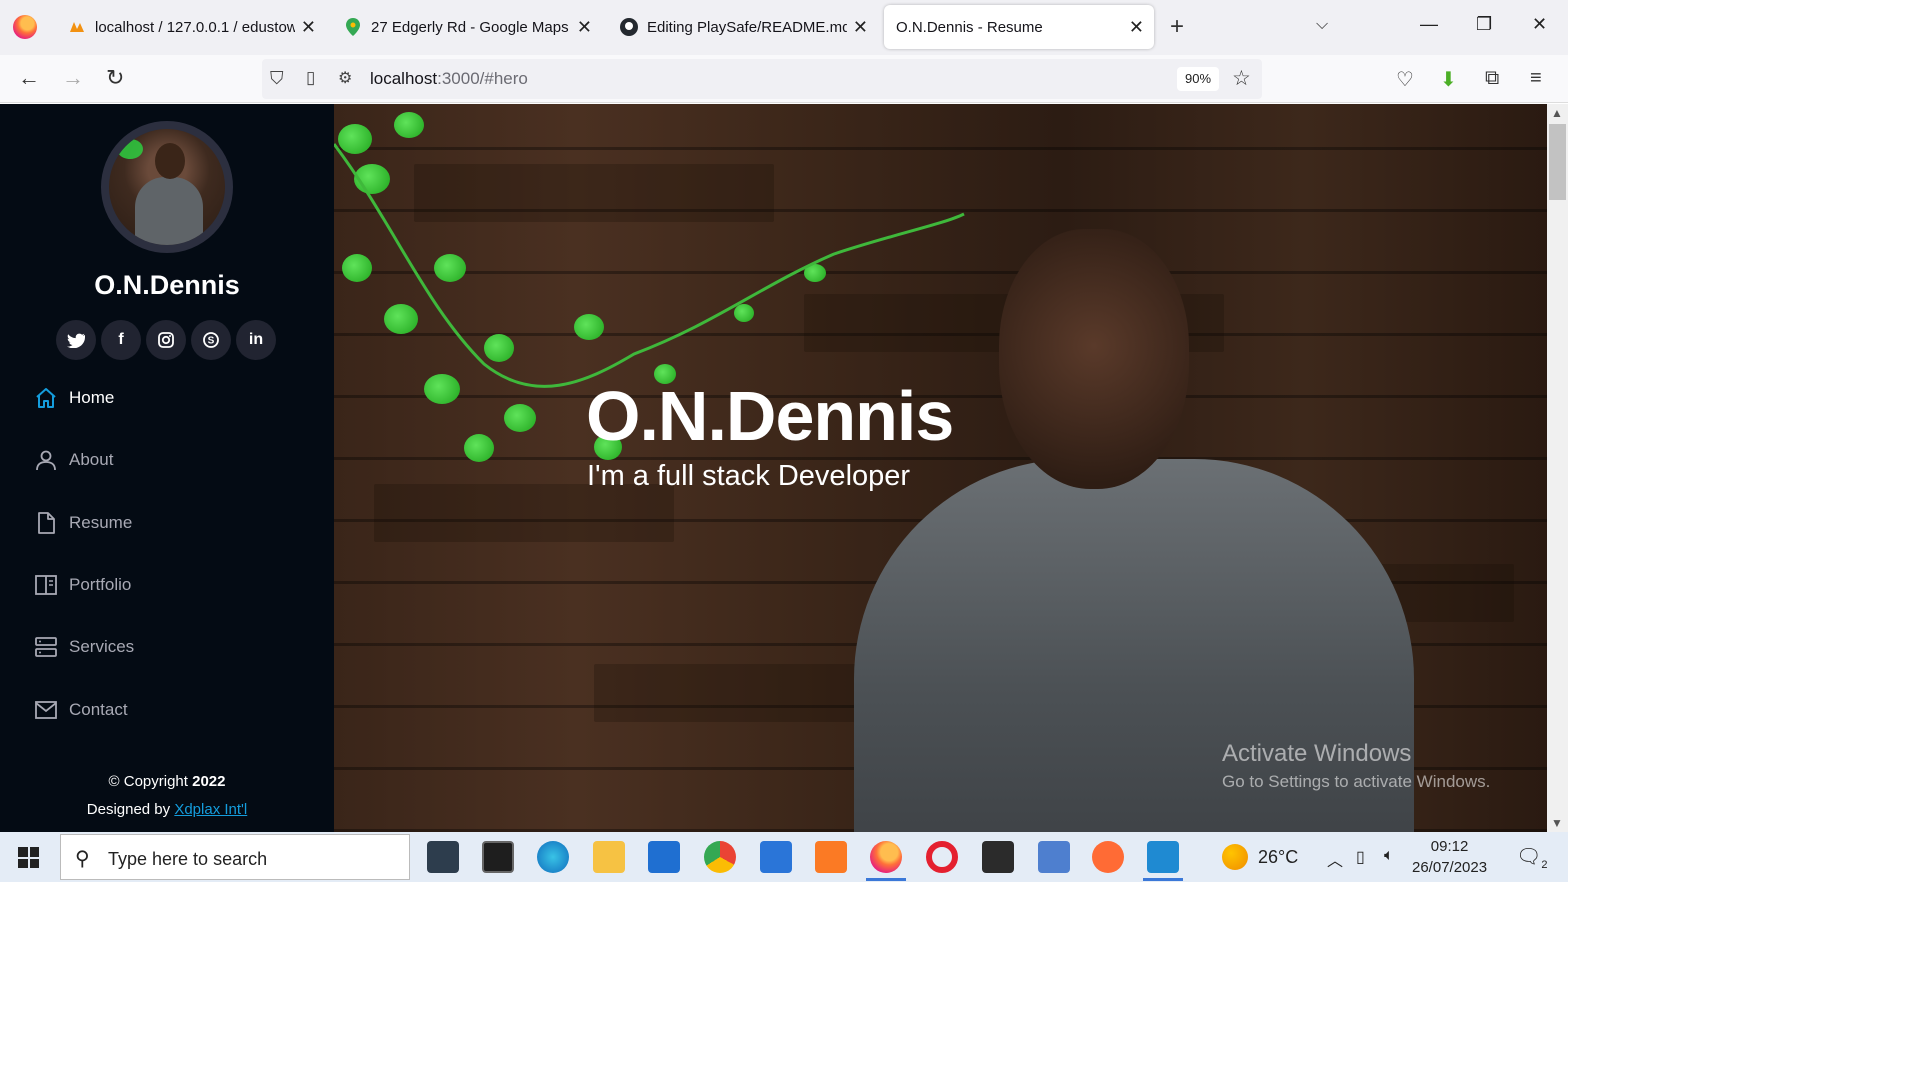  What do you see at coordinates (553, 857) in the screenshot?
I see `edge-icon` at bounding box center [553, 857].